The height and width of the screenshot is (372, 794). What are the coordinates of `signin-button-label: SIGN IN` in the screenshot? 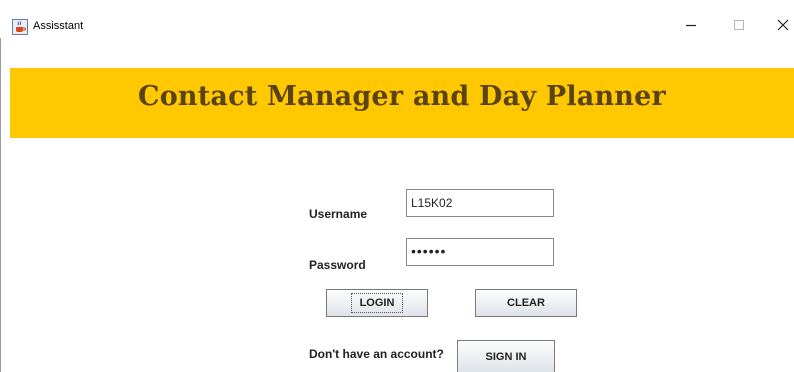 It's located at (506, 356).